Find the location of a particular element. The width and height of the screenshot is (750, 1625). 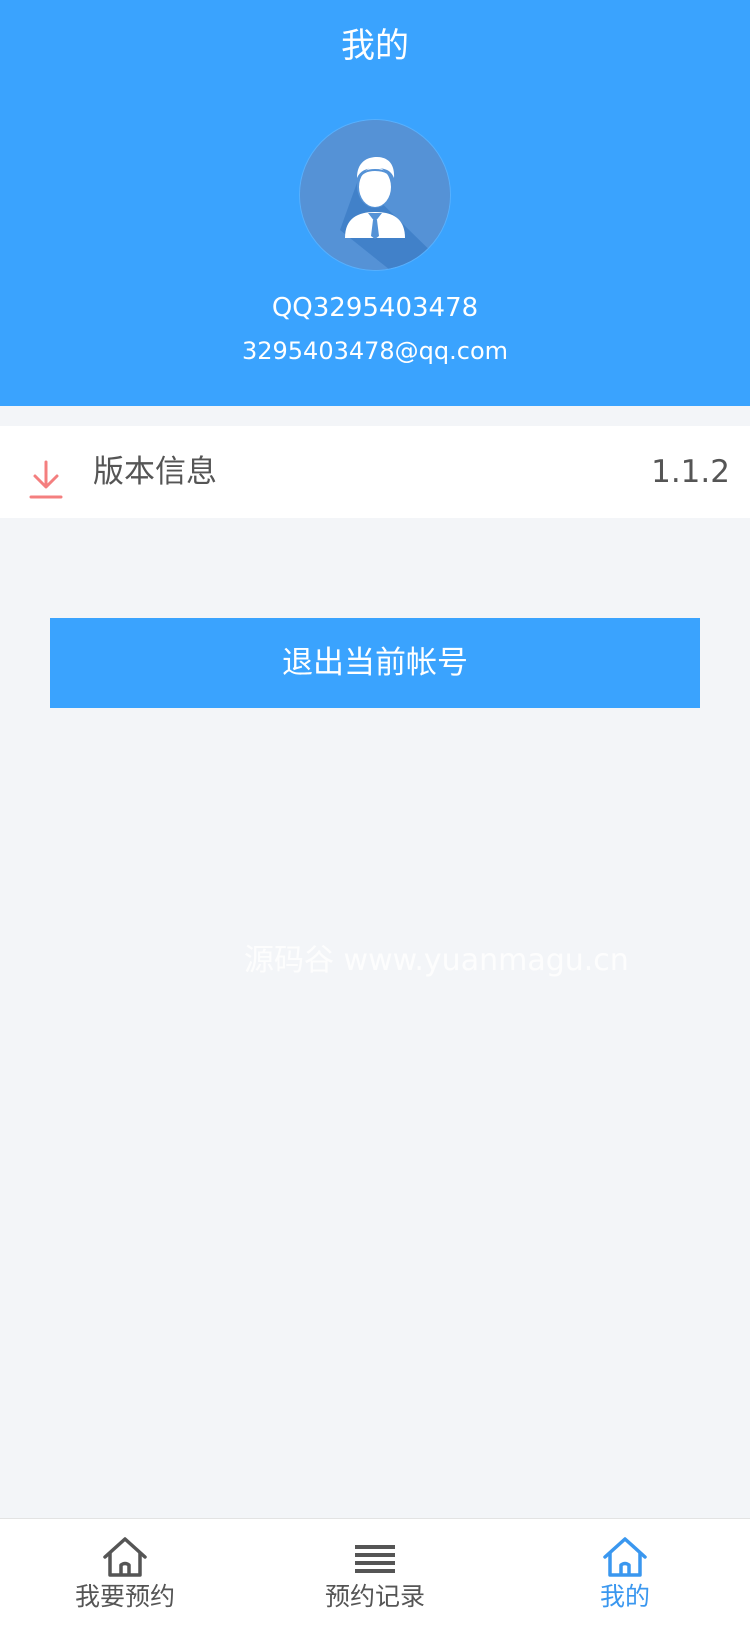

tab-label: 我的 is located at coordinates (624, 1596).